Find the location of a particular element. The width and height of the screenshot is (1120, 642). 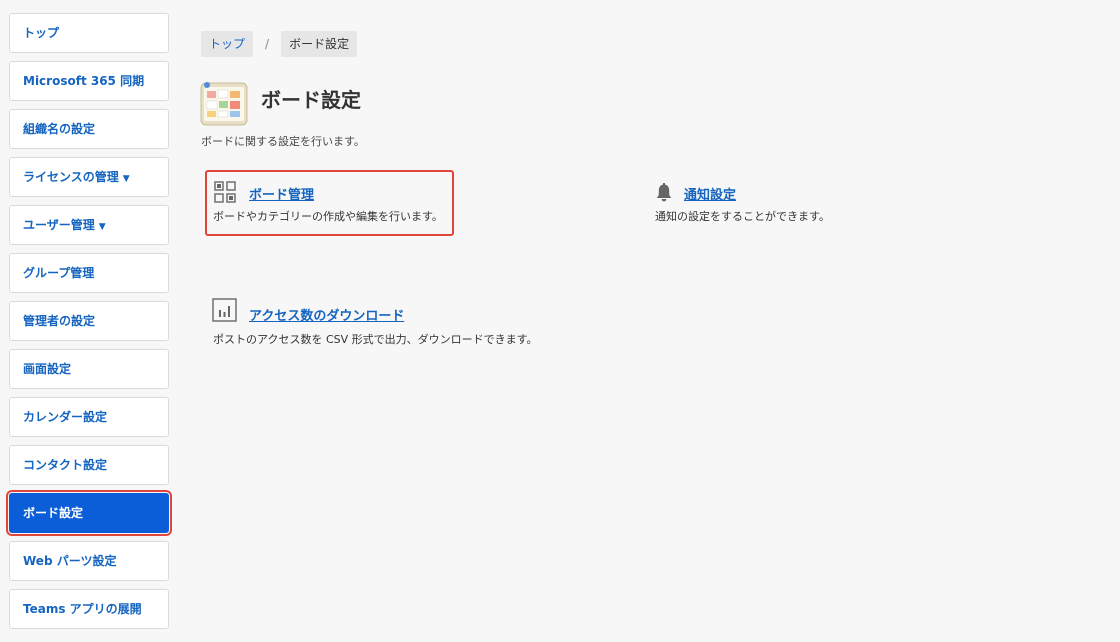

bar-chart-icon is located at coordinates (224, 310).